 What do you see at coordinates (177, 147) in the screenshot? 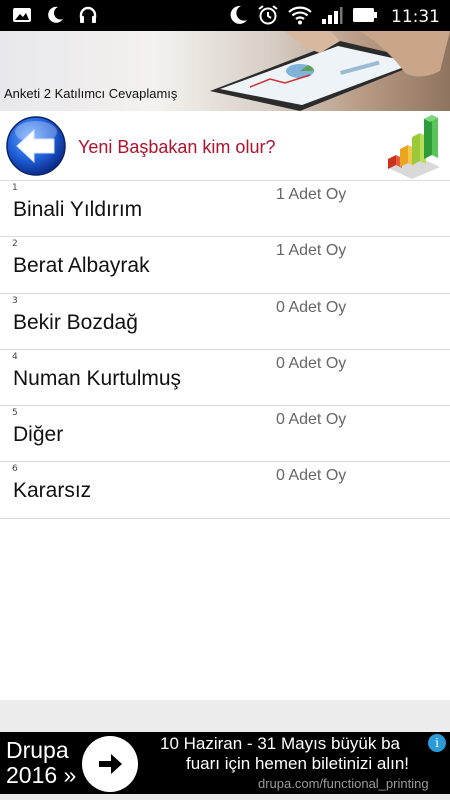
I see `poll-question-title: Yeni Başbakan kim olur?` at bounding box center [177, 147].